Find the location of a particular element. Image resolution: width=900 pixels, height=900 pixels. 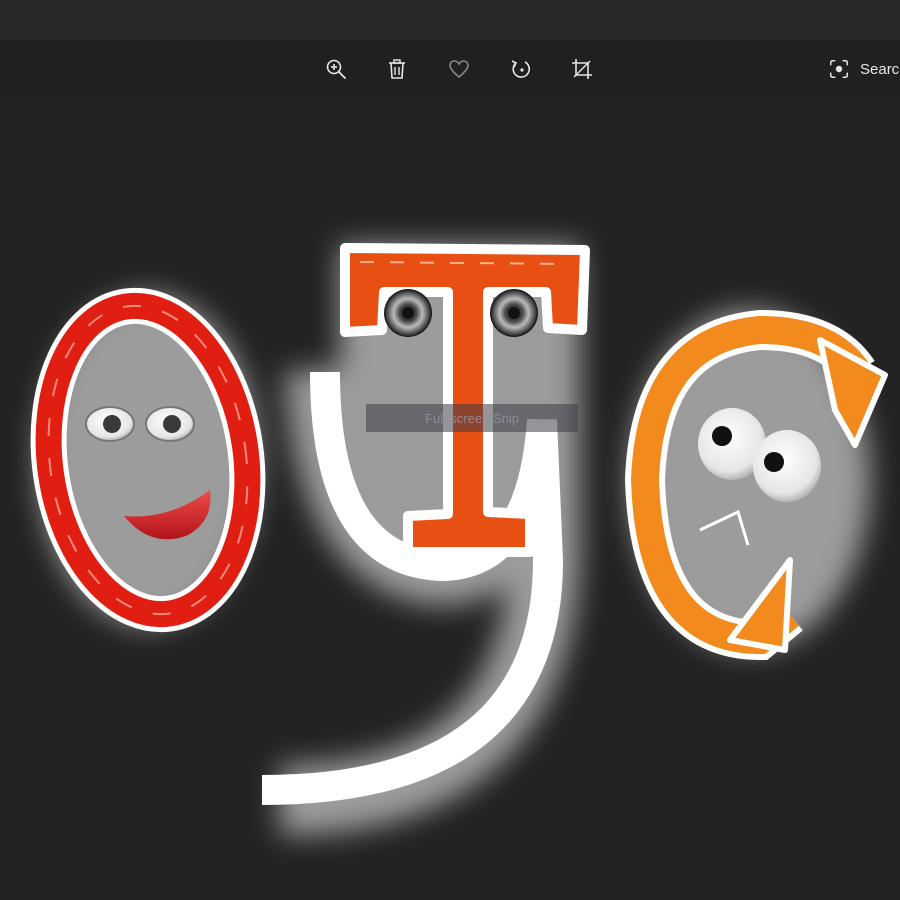

rotate-button is located at coordinates (521, 69).